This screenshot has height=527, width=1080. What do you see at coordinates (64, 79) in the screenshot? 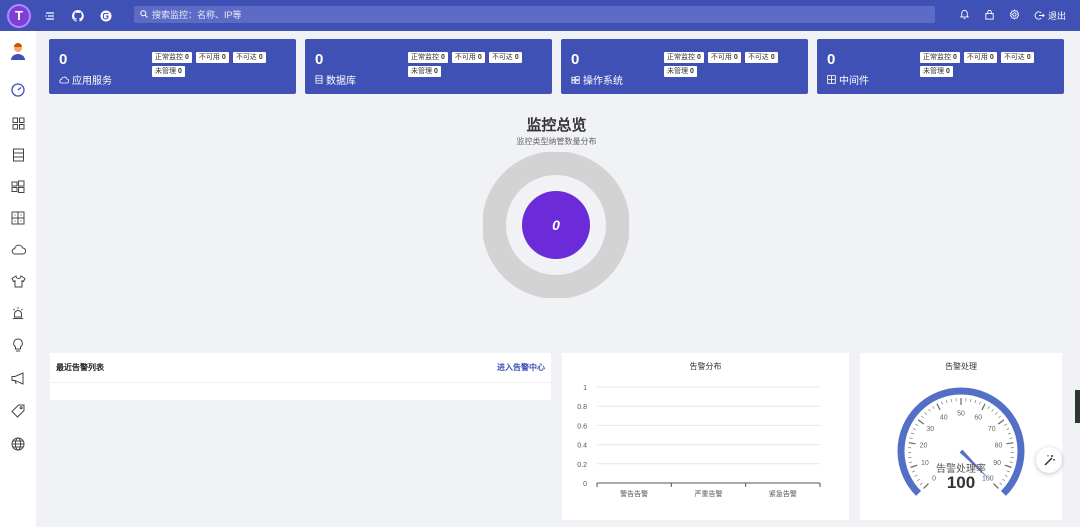
I see `cloud-icon` at bounding box center [64, 79].